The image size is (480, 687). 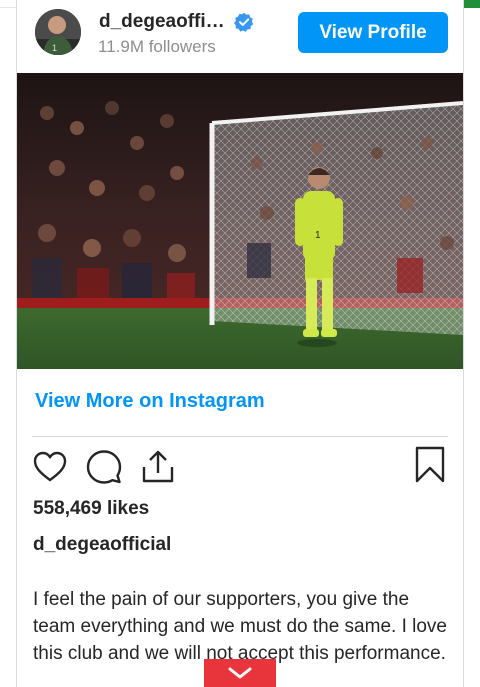 I want to click on view-more-on-instagram-link: View More on Instagram, so click(x=150, y=401).